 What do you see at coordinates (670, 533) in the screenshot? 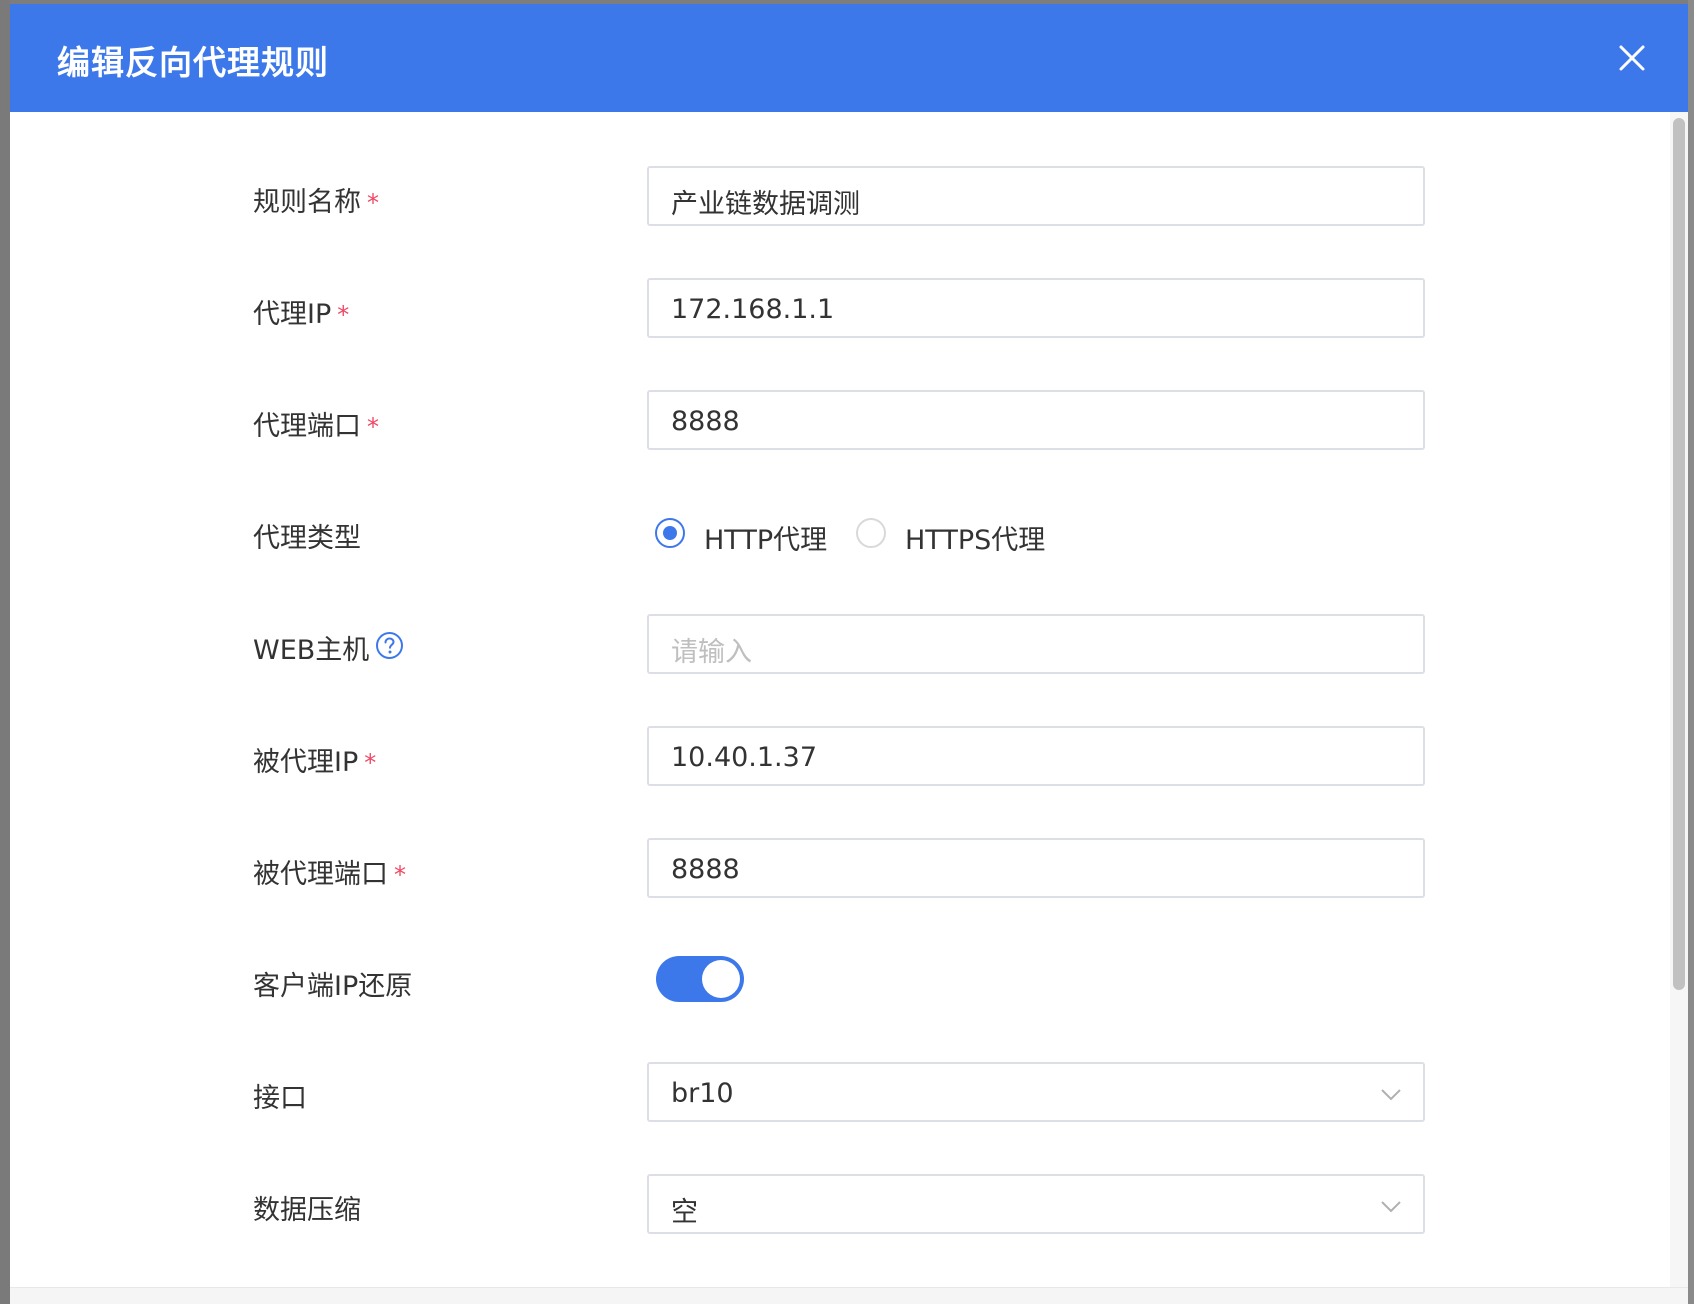
I see `radio-checked-icon` at bounding box center [670, 533].